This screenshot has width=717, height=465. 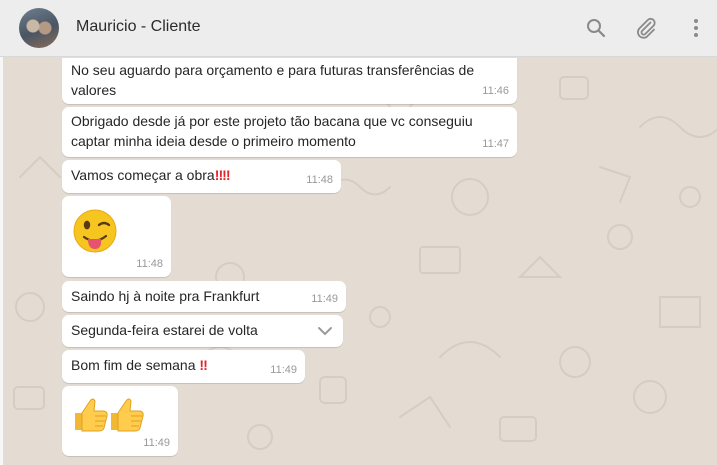 I want to click on message-text: Saindo hj à noite pra Frankfurt, so click(x=165, y=296).